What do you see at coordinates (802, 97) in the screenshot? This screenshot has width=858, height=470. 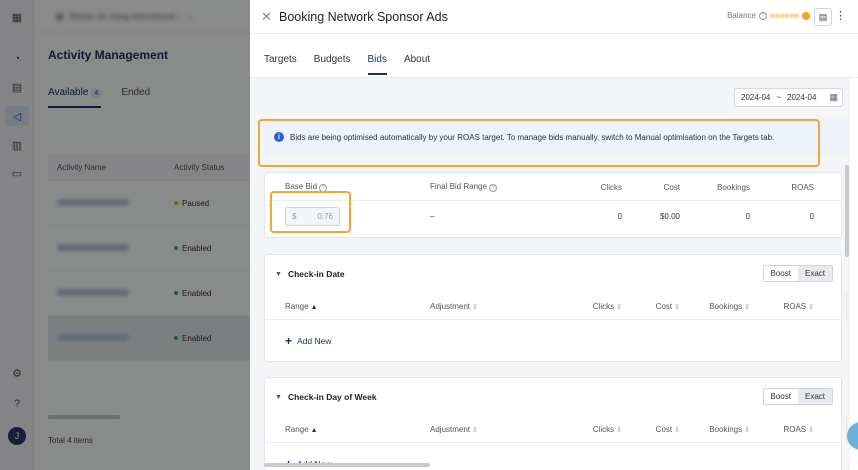 I see `date-to: 2024-04` at bounding box center [802, 97].